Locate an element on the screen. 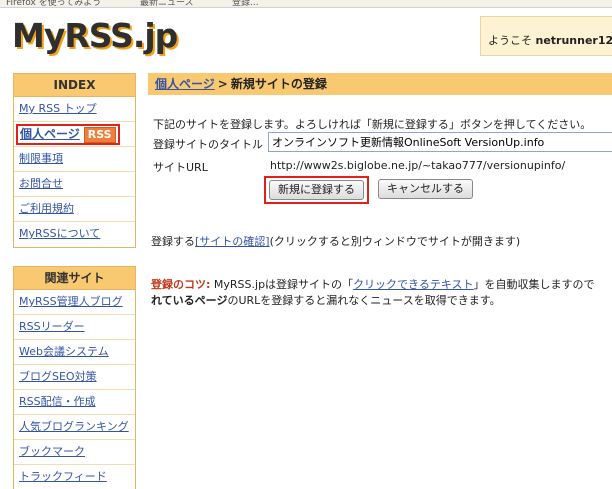 The width and height of the screenshot is (612, 489). confirm-note: (クリックすると別ウィンドウでサイトが開きます) is located at coordinates (395, 241).